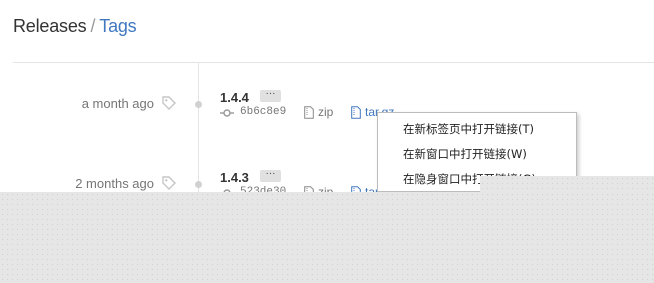 The image size is (654, 283). Describe the element at coordinates (465, 154) in the screenshot. I see `menu-item-open-new-window: 在新窗口中打开链接(W)` at that location.